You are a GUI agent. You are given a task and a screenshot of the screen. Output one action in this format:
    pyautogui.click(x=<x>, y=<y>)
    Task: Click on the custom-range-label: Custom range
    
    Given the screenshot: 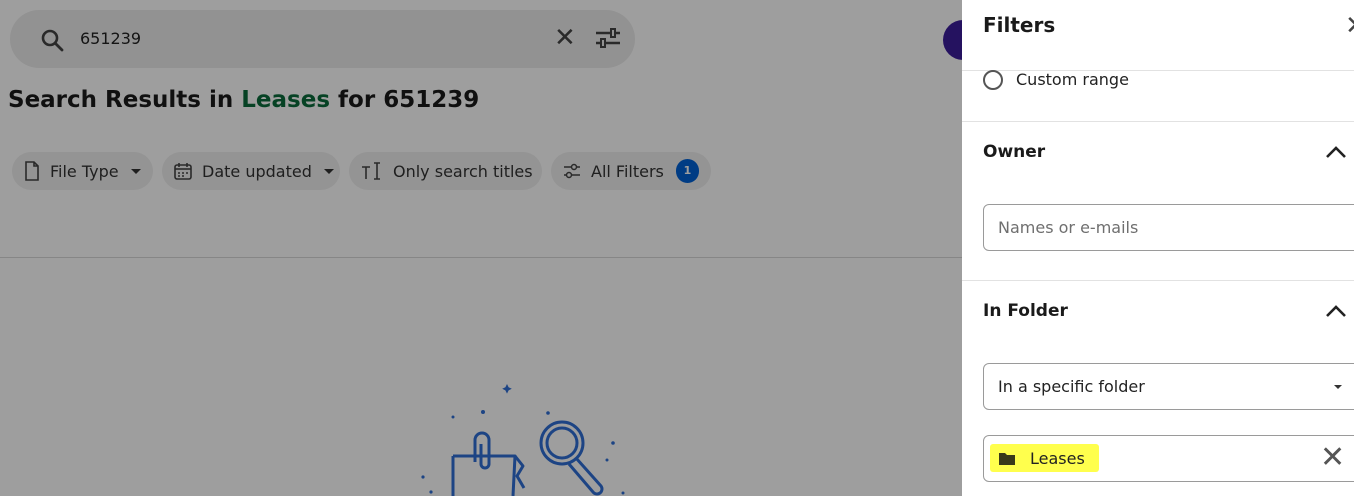 What is the action you would take?
    pyautogui.click(x=1072, y=79)
    